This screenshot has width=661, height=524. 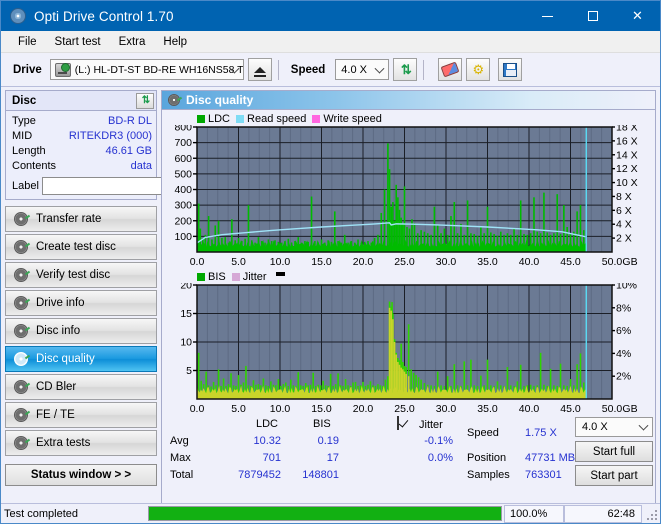 I want to click on svg-text: 4 X, so click(x=624, y=225).